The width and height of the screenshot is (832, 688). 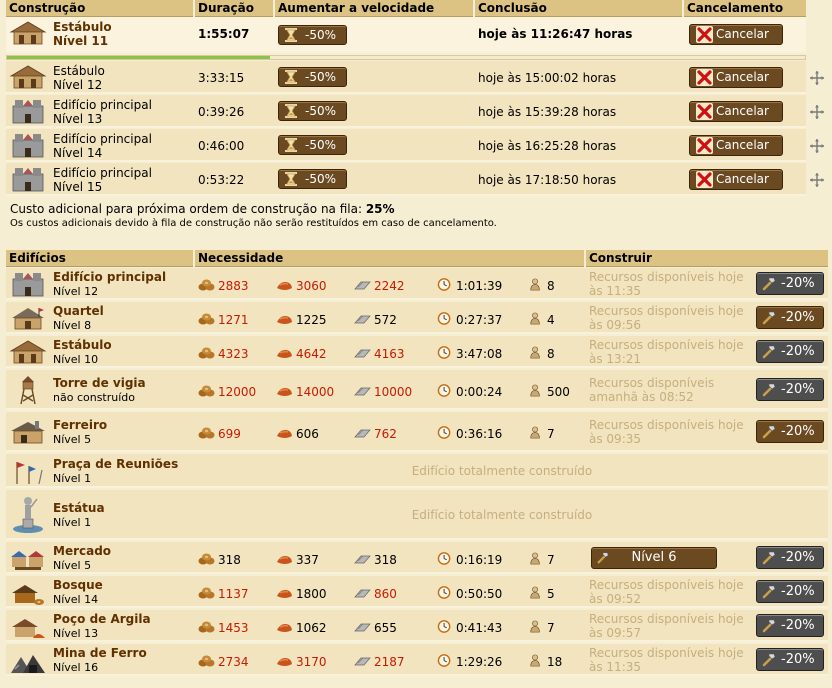 What do you see at coordinates (72, 565) in the screenshot?
I see `building-level: Nível 5` at bounding box center [72, 565].